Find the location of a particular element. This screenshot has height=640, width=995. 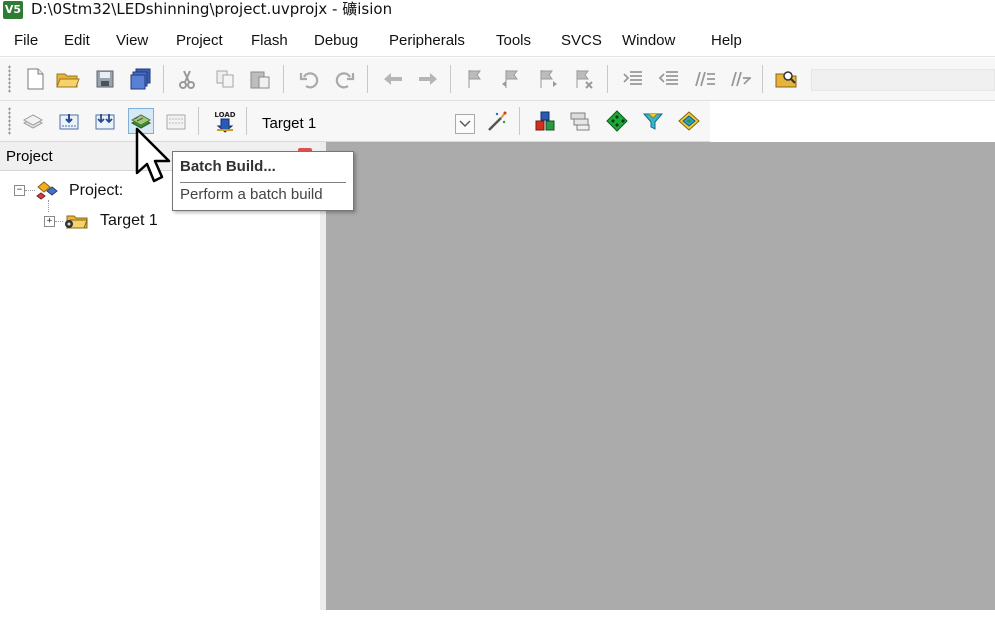

menu-tools: Tools is located at coordinates (513, 41).